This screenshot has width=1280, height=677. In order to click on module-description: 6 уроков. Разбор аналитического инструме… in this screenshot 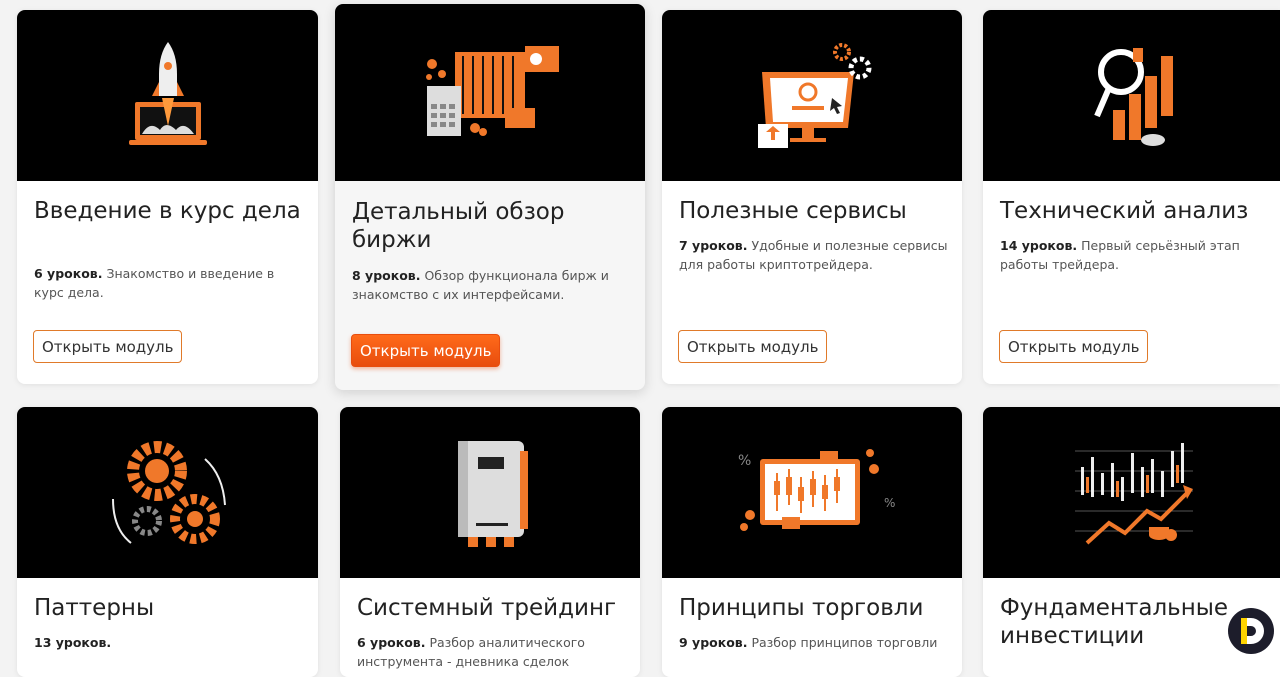, I will do `click(491, 652)`.